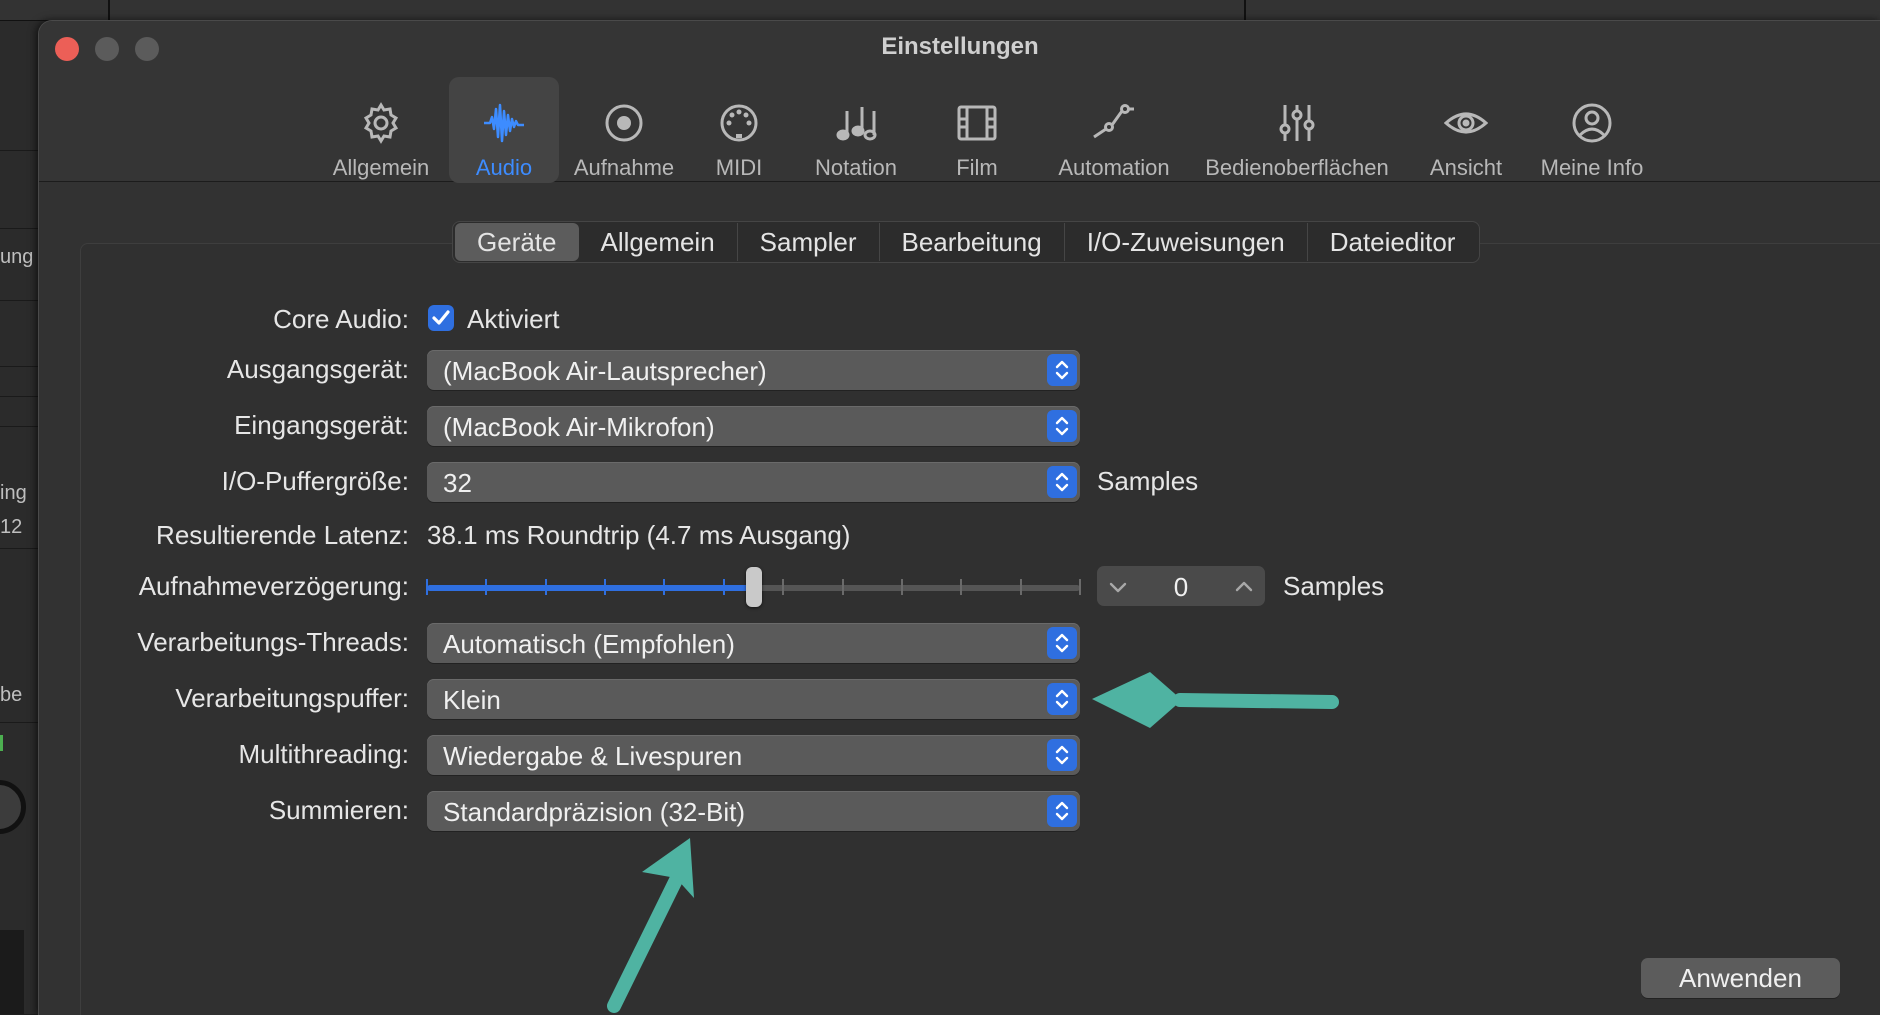 The height and width of the screenshot is (1015, 1880). What do you see at coordinates (739, 123) in the screenshot?
I see `midi-connector-icon` at bounding box center [739, 123].